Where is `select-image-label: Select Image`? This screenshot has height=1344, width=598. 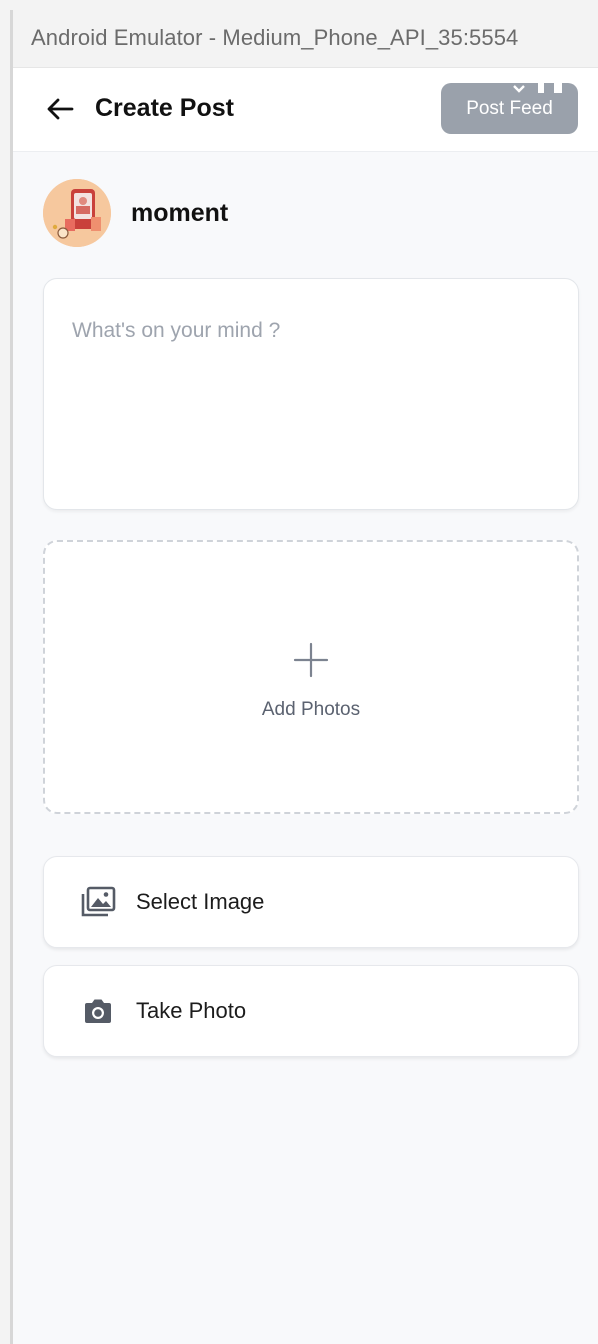 select-image-label: Select Image is located at coordinates (200, 901).